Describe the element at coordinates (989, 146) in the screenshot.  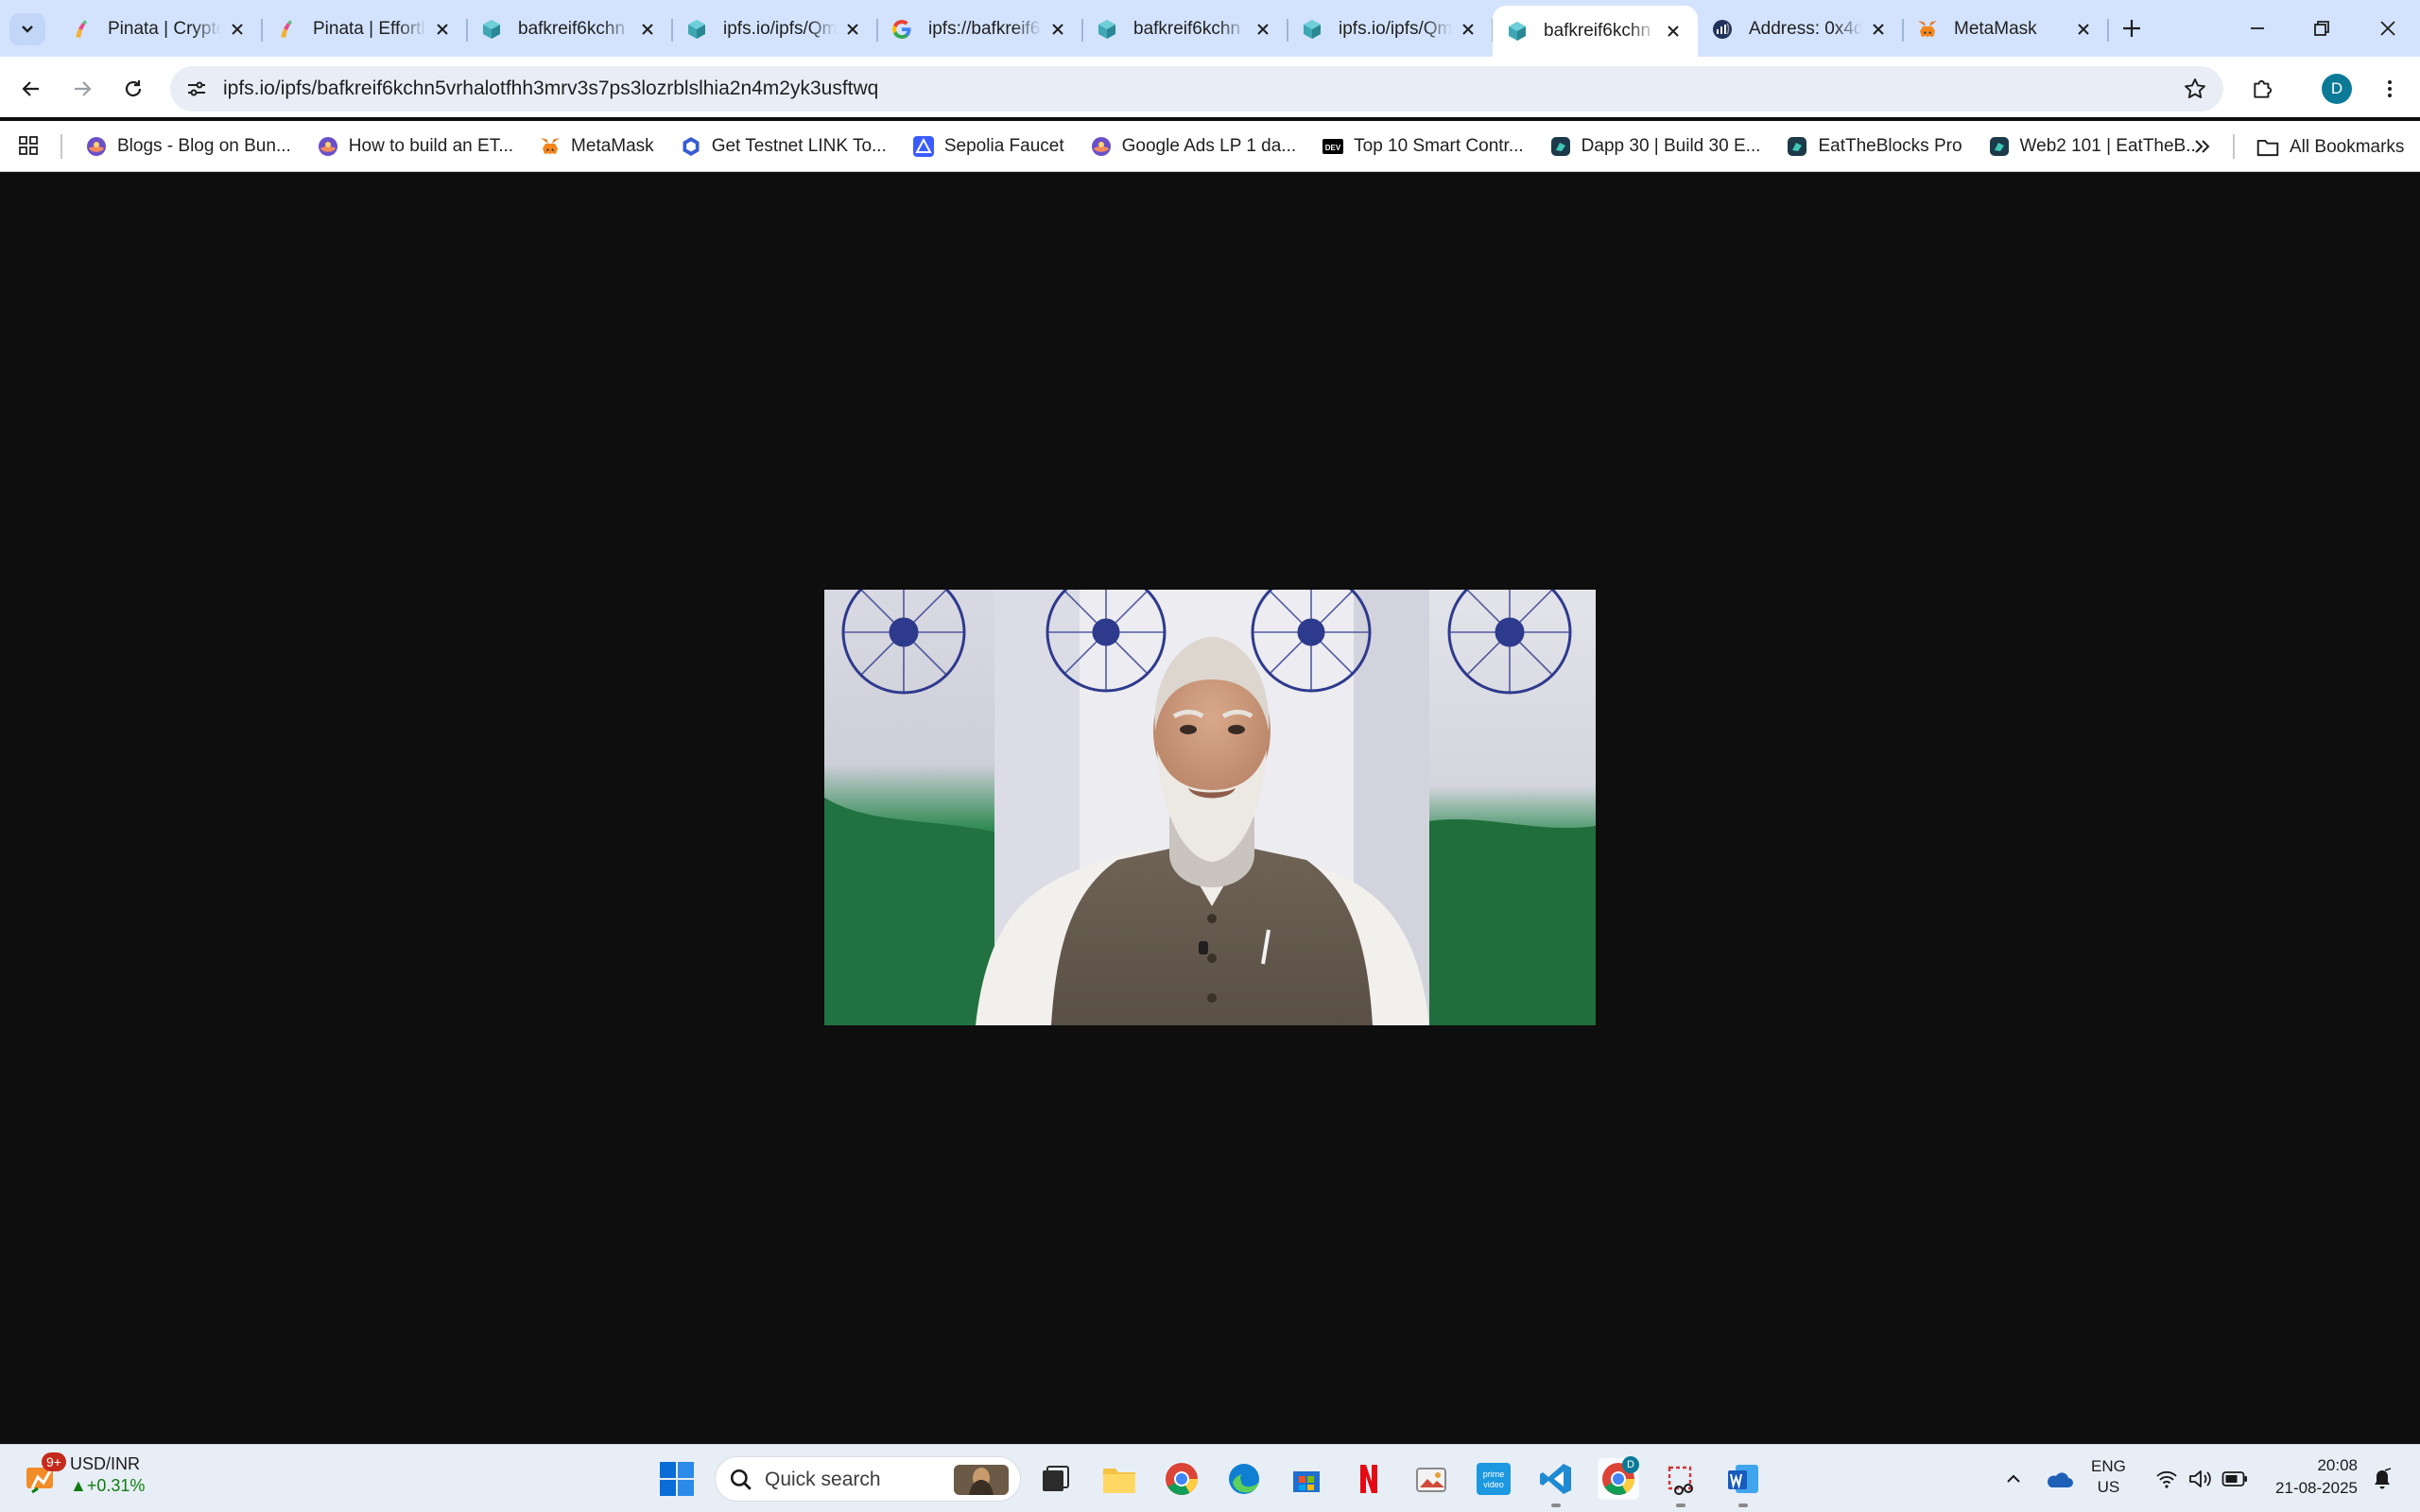
I see `bookmark-item: Sepolia Faucet` at that location.